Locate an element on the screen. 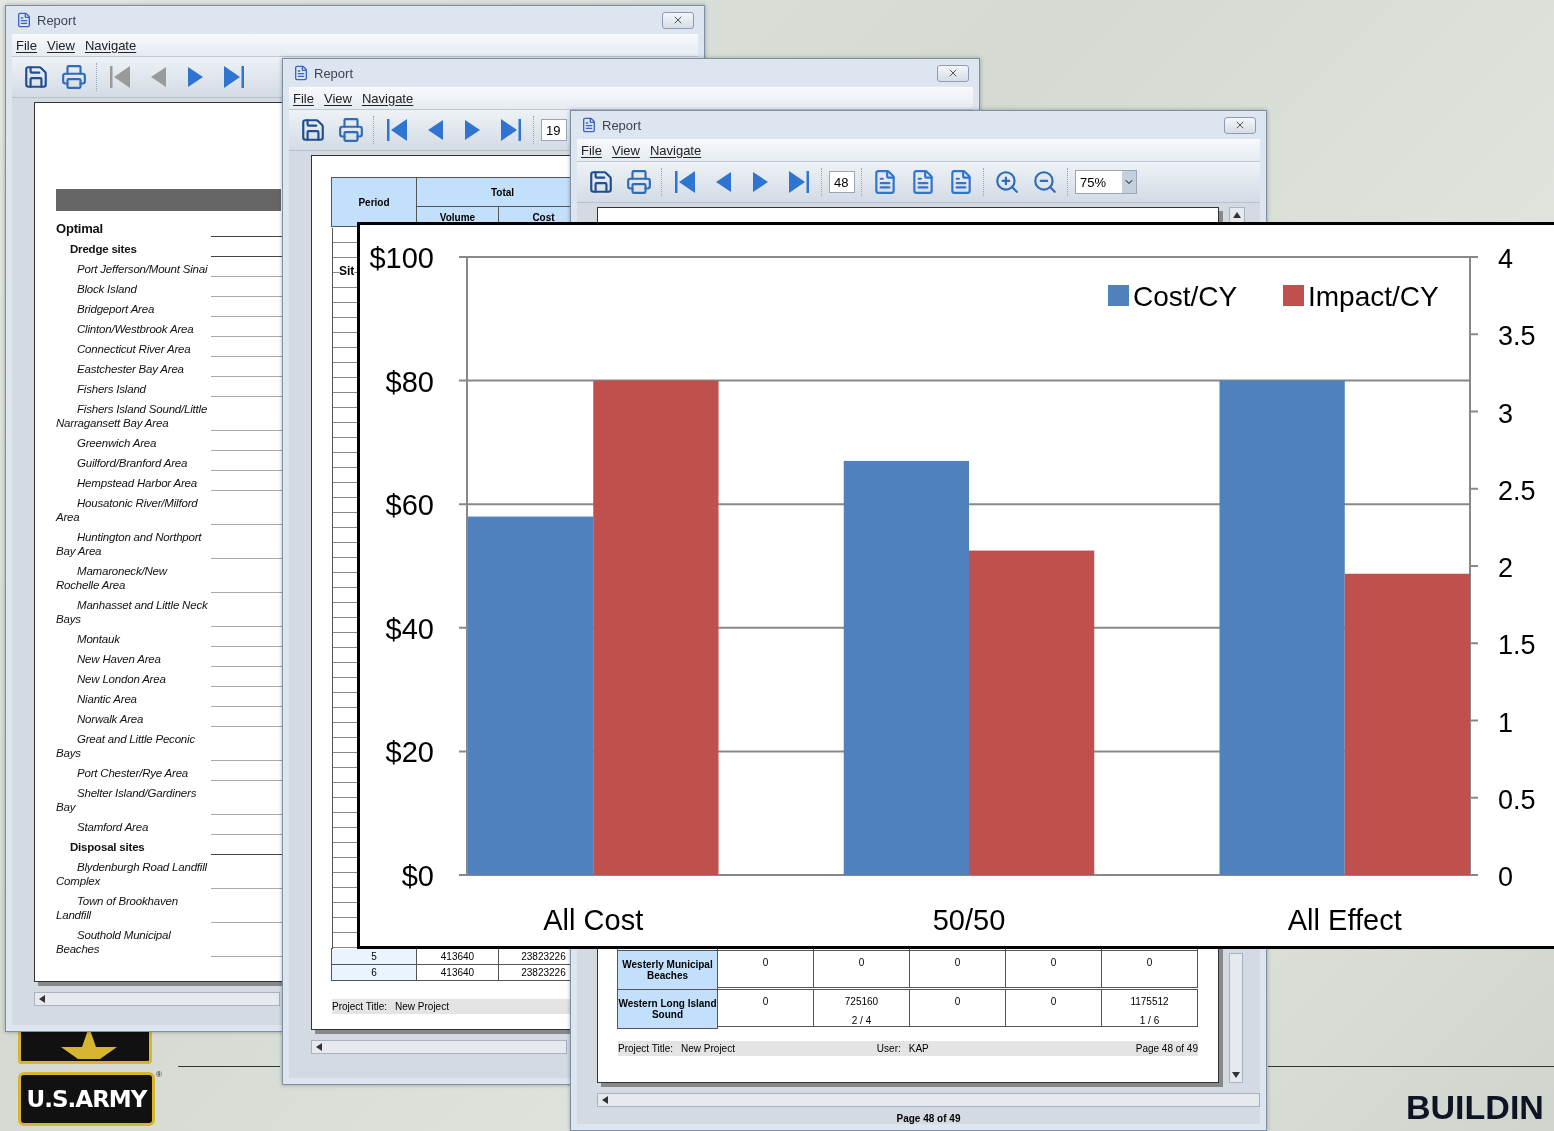  outline-label: Fishers Island Sound/Little Narragansett Bay Area is located at coordinates (132, 416).